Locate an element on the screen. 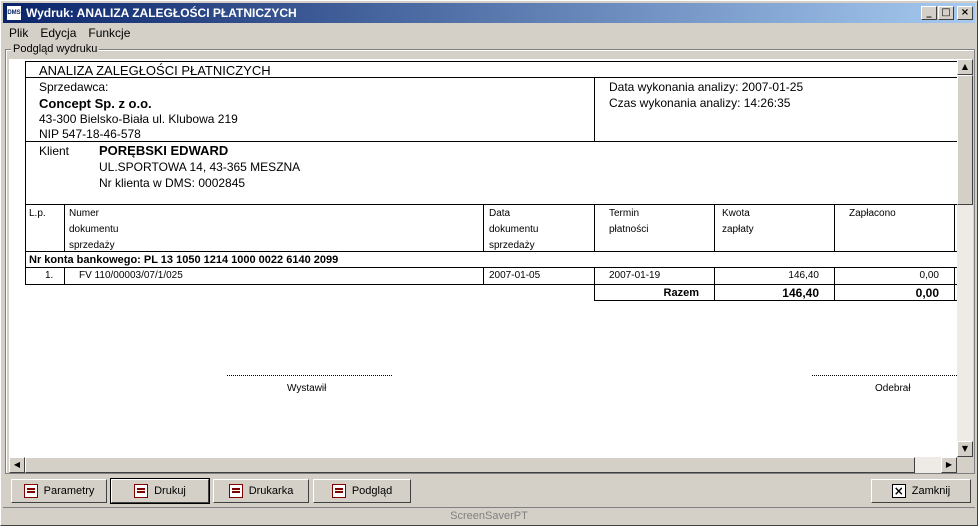  col-date-3: sprzedaży is located at coordinates (512, 245).